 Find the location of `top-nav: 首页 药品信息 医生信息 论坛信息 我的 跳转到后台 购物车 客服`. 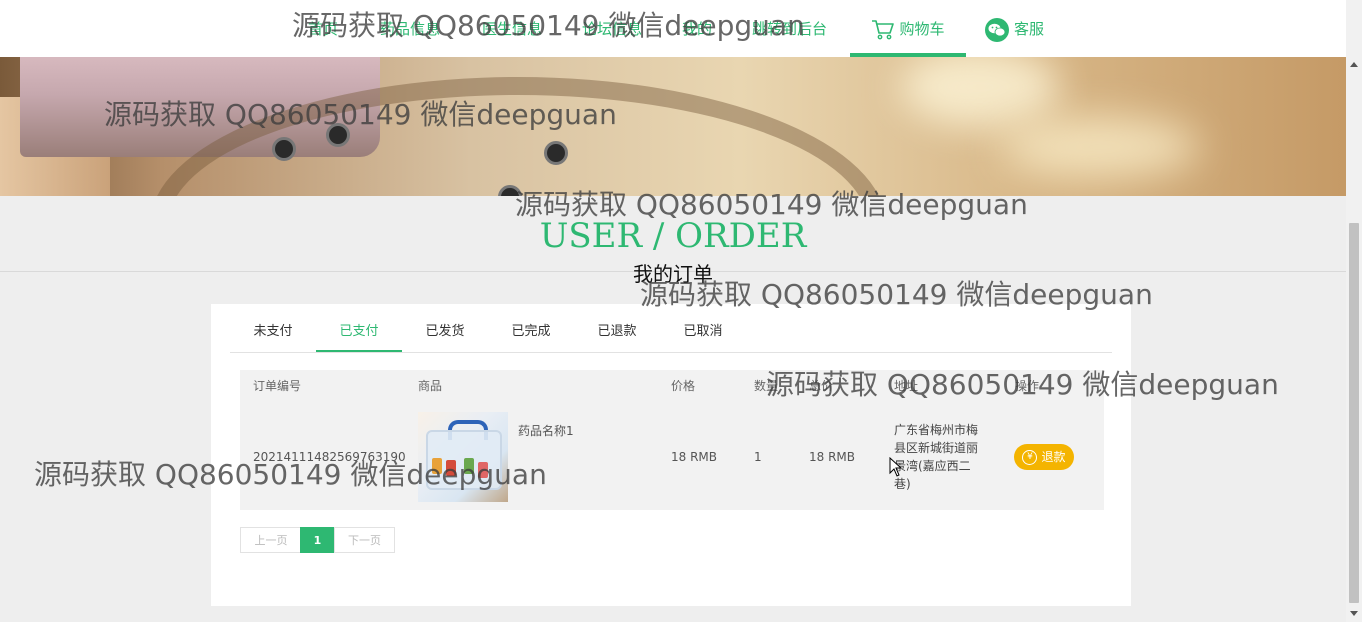

top-nav: 首页 药品信息 医生信息 论坛信息 我的 跳转到后台 购物车 客服 is located at coordinates (673, 29).